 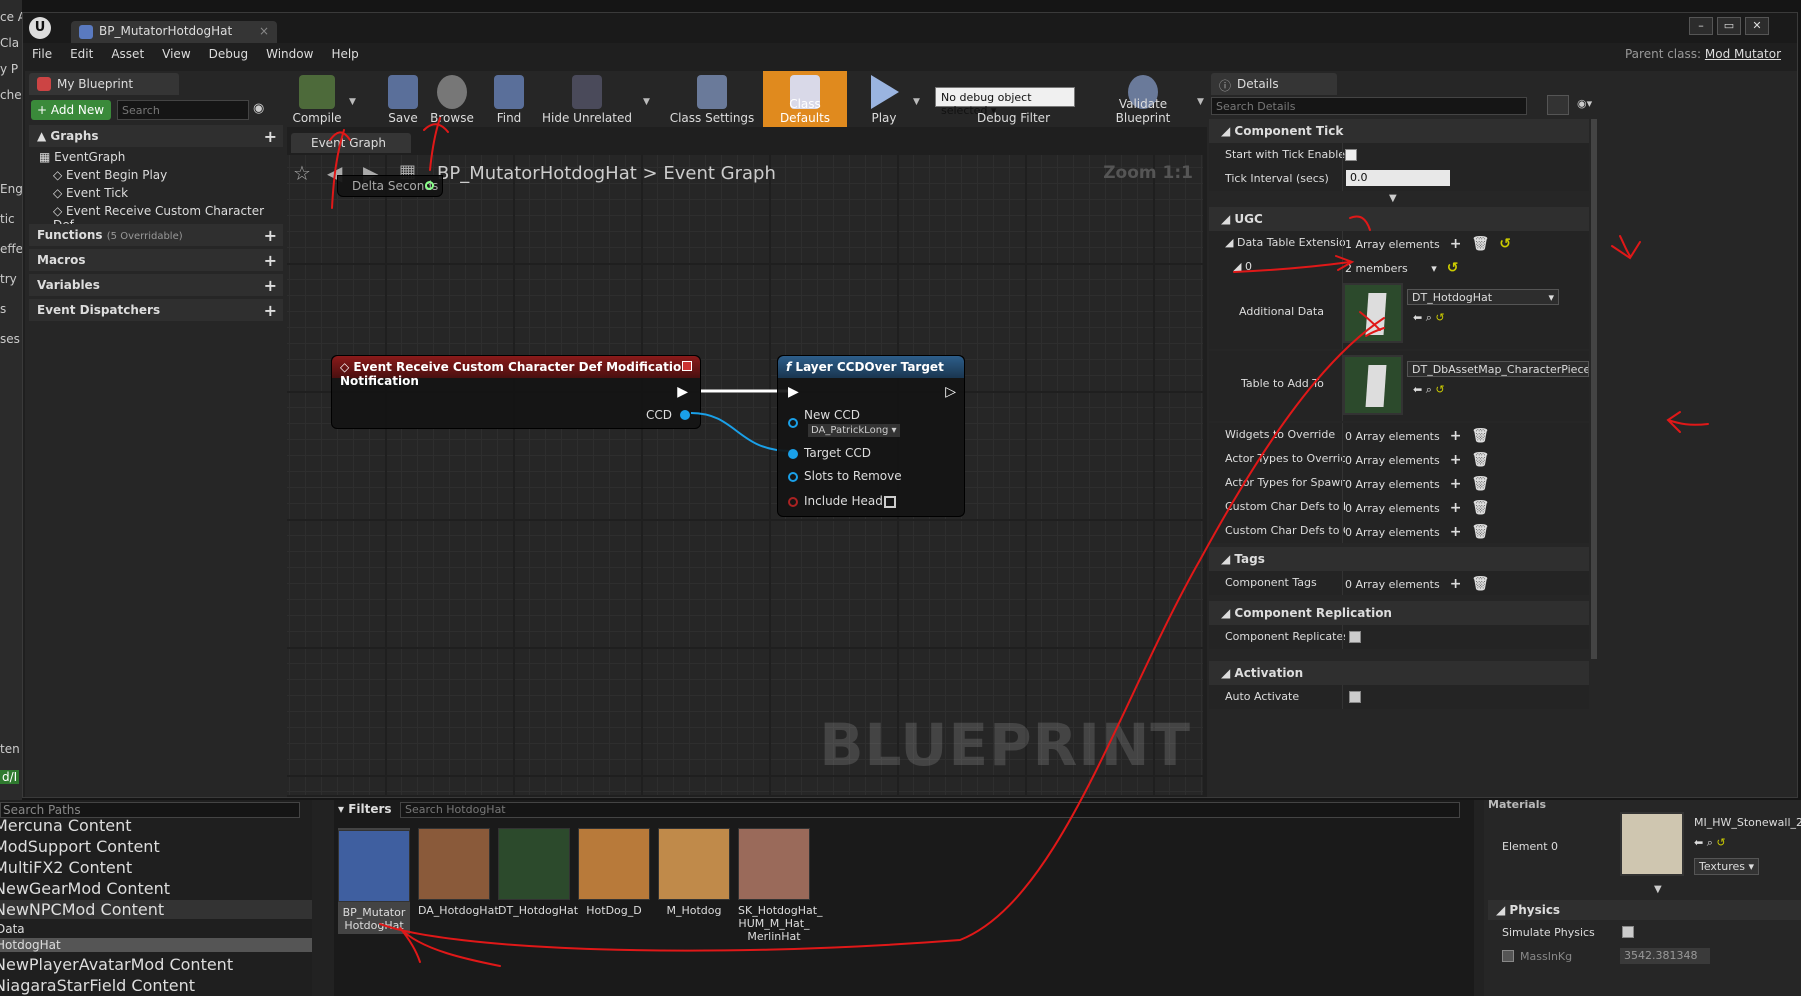 I want to click on blueprint-search-input: Search, so click(x=183, y=110).